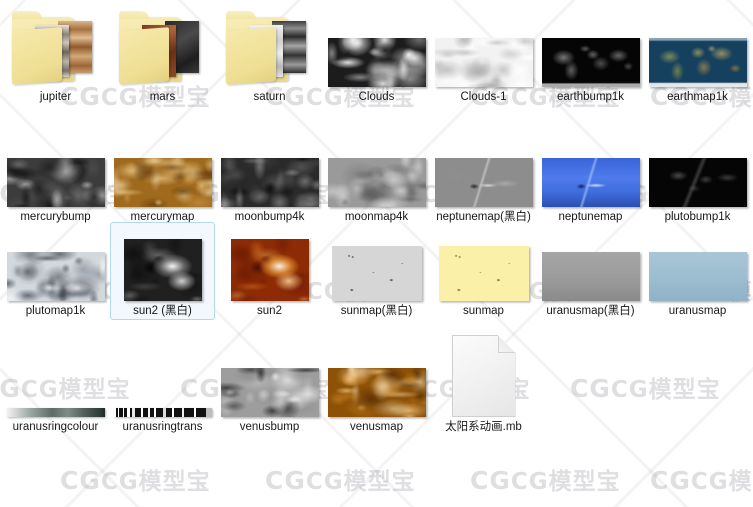  I want to click on file-label: venusmap, so click(376, 427).